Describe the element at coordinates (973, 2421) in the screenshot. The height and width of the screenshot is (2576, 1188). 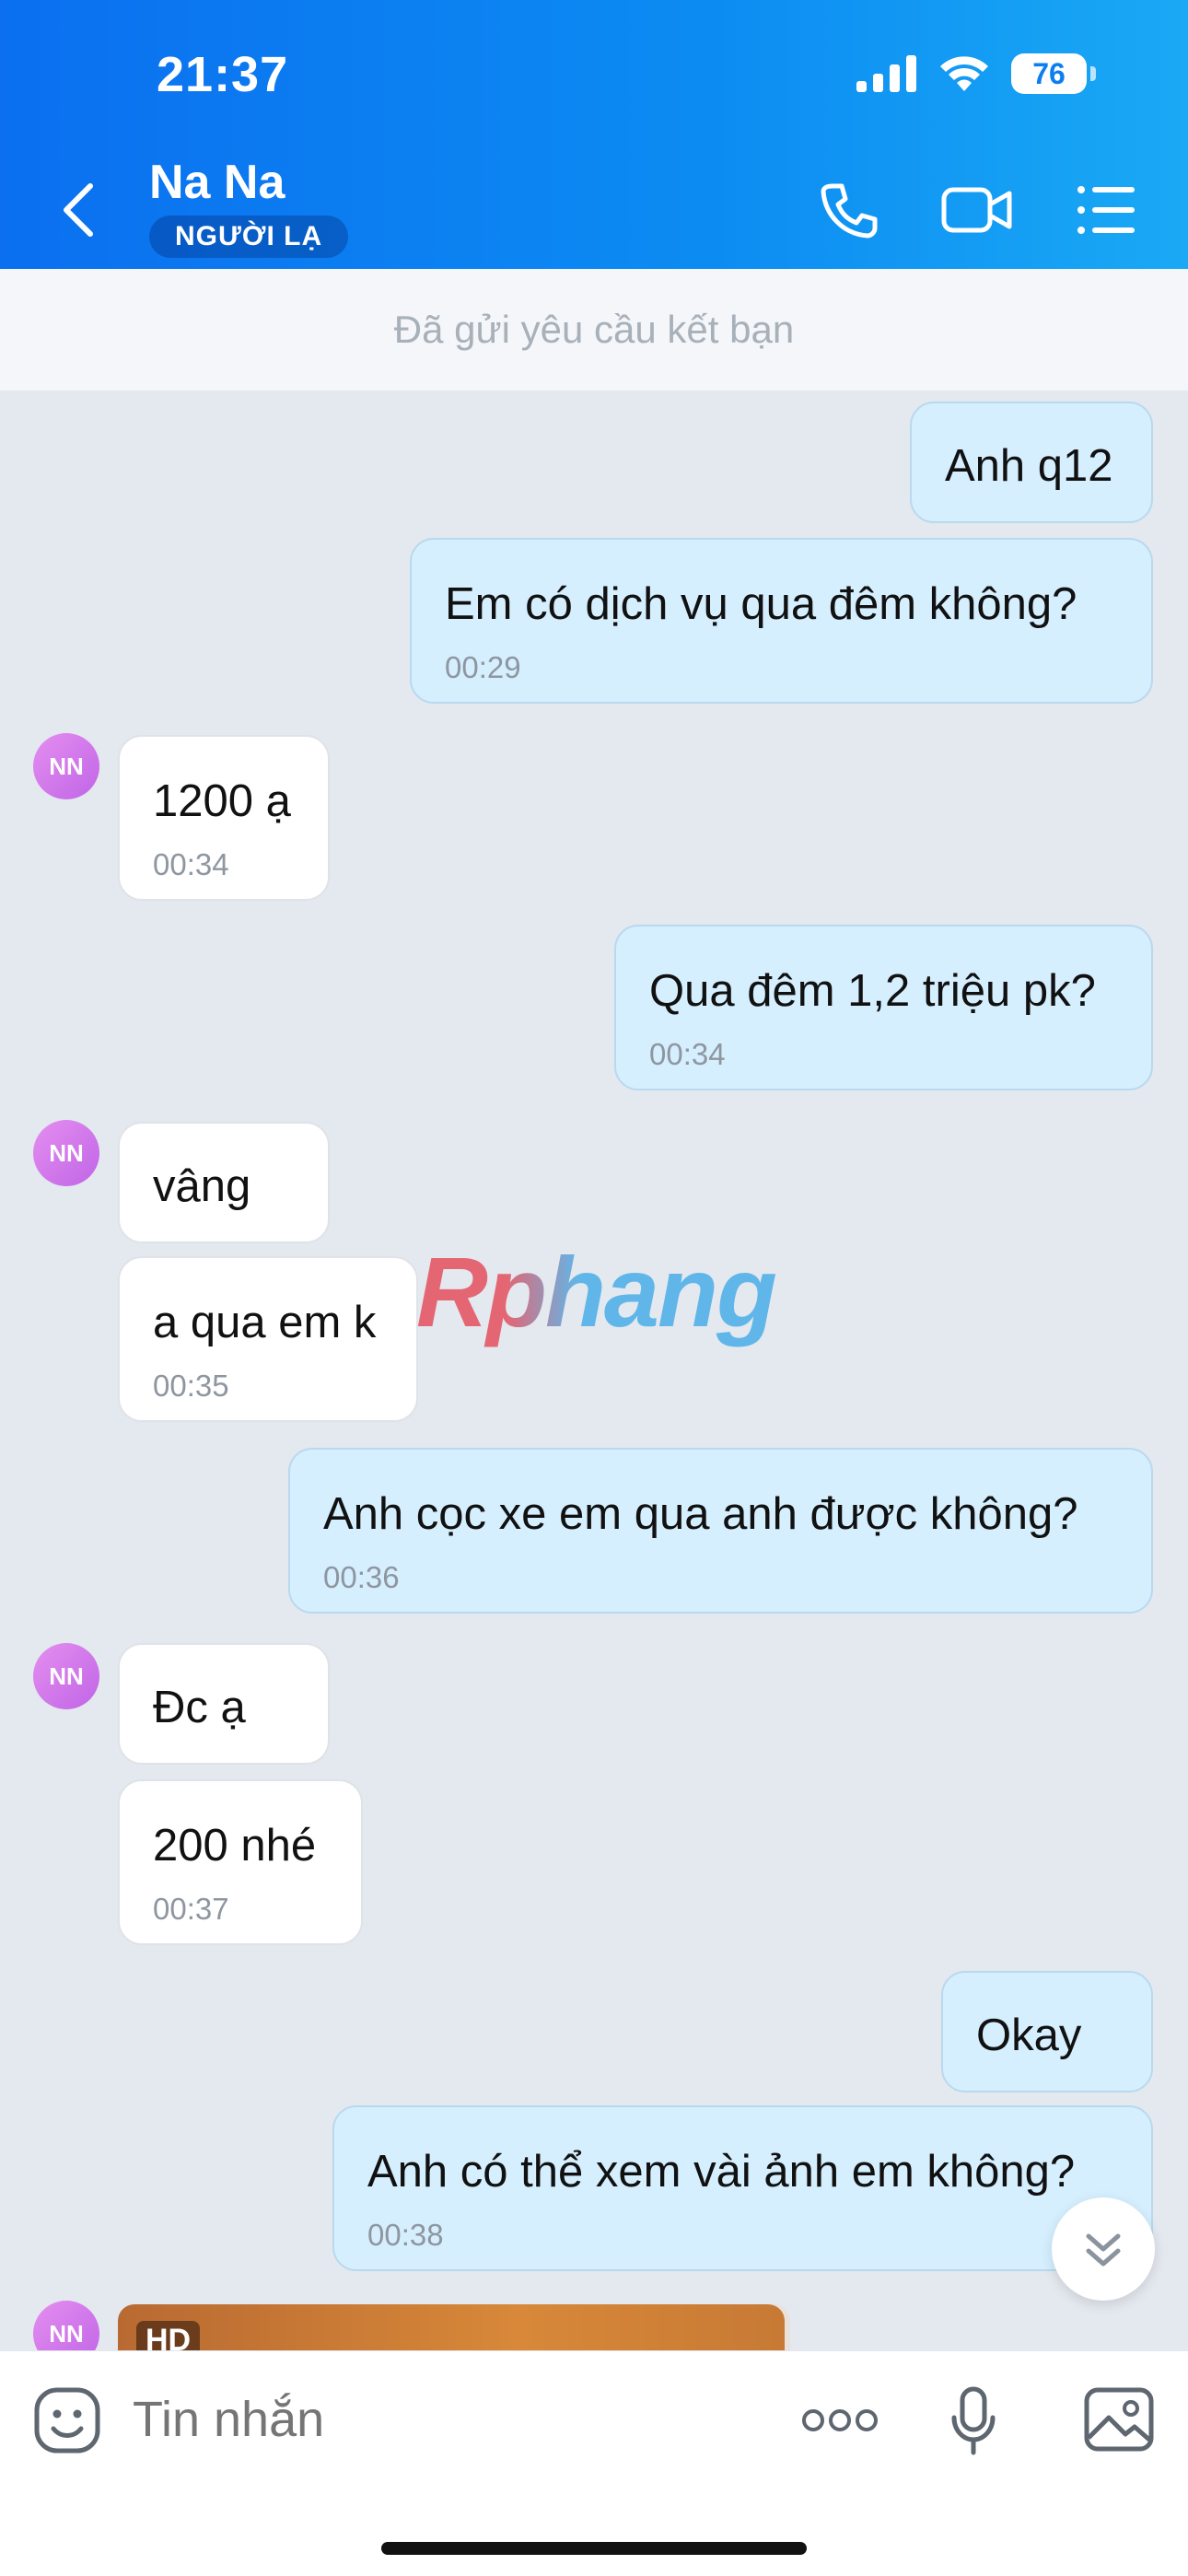
I see `microphone-icon` at that location.